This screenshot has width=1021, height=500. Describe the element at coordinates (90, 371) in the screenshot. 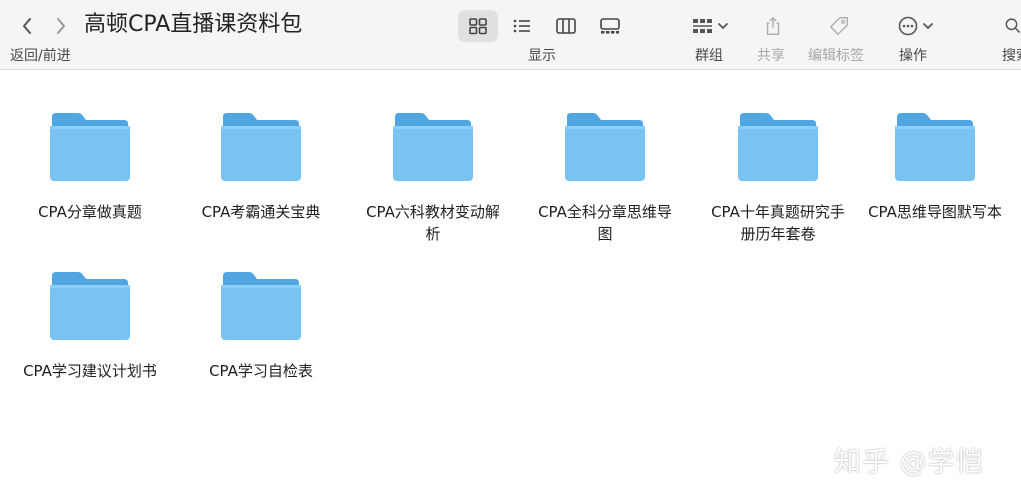

I see `folder-label: CPA学习建议计划书` at that location.